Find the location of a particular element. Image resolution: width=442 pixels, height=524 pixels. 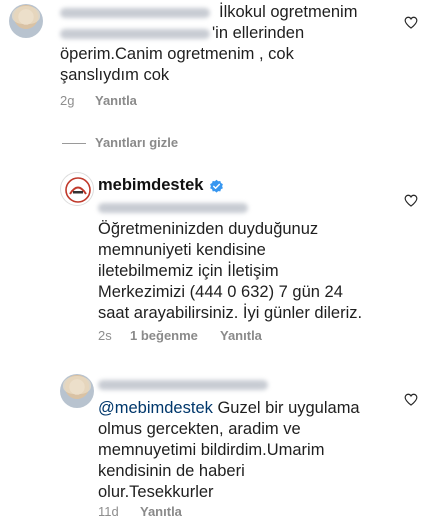

comment-time: 2g is located at coordinates (67, 100).